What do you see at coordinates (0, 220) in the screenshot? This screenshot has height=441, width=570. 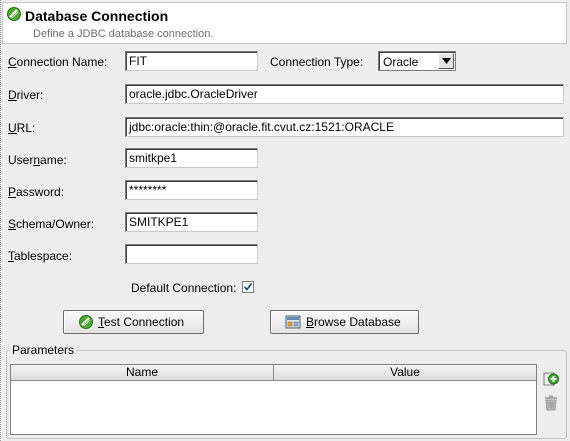 I see `panel-left-border` at bounding box center [0, 220].